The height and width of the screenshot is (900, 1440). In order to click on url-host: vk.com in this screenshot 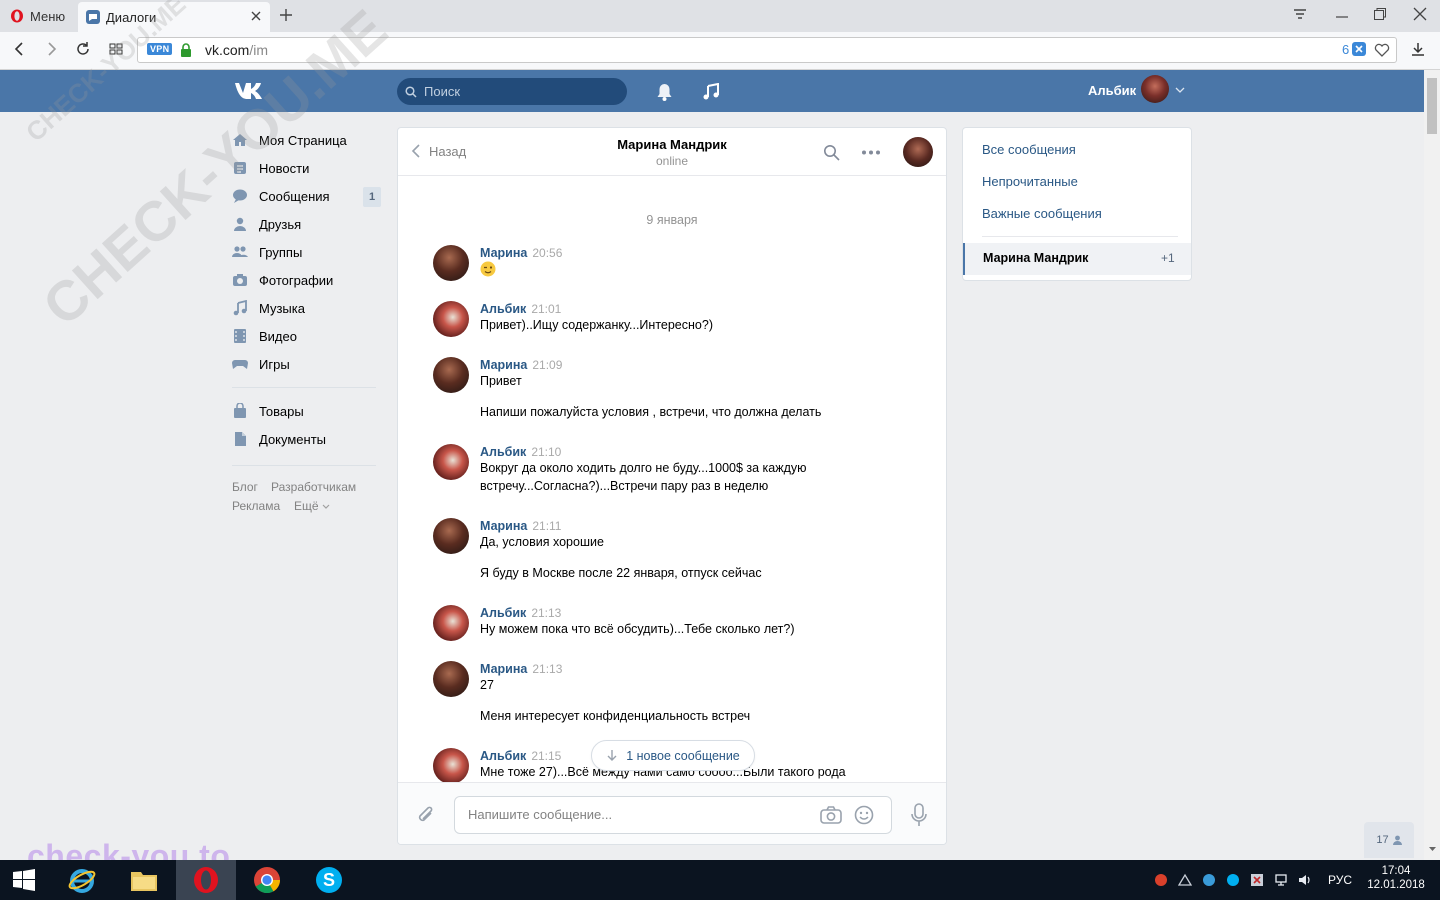, I will do `click(227, 50)`.